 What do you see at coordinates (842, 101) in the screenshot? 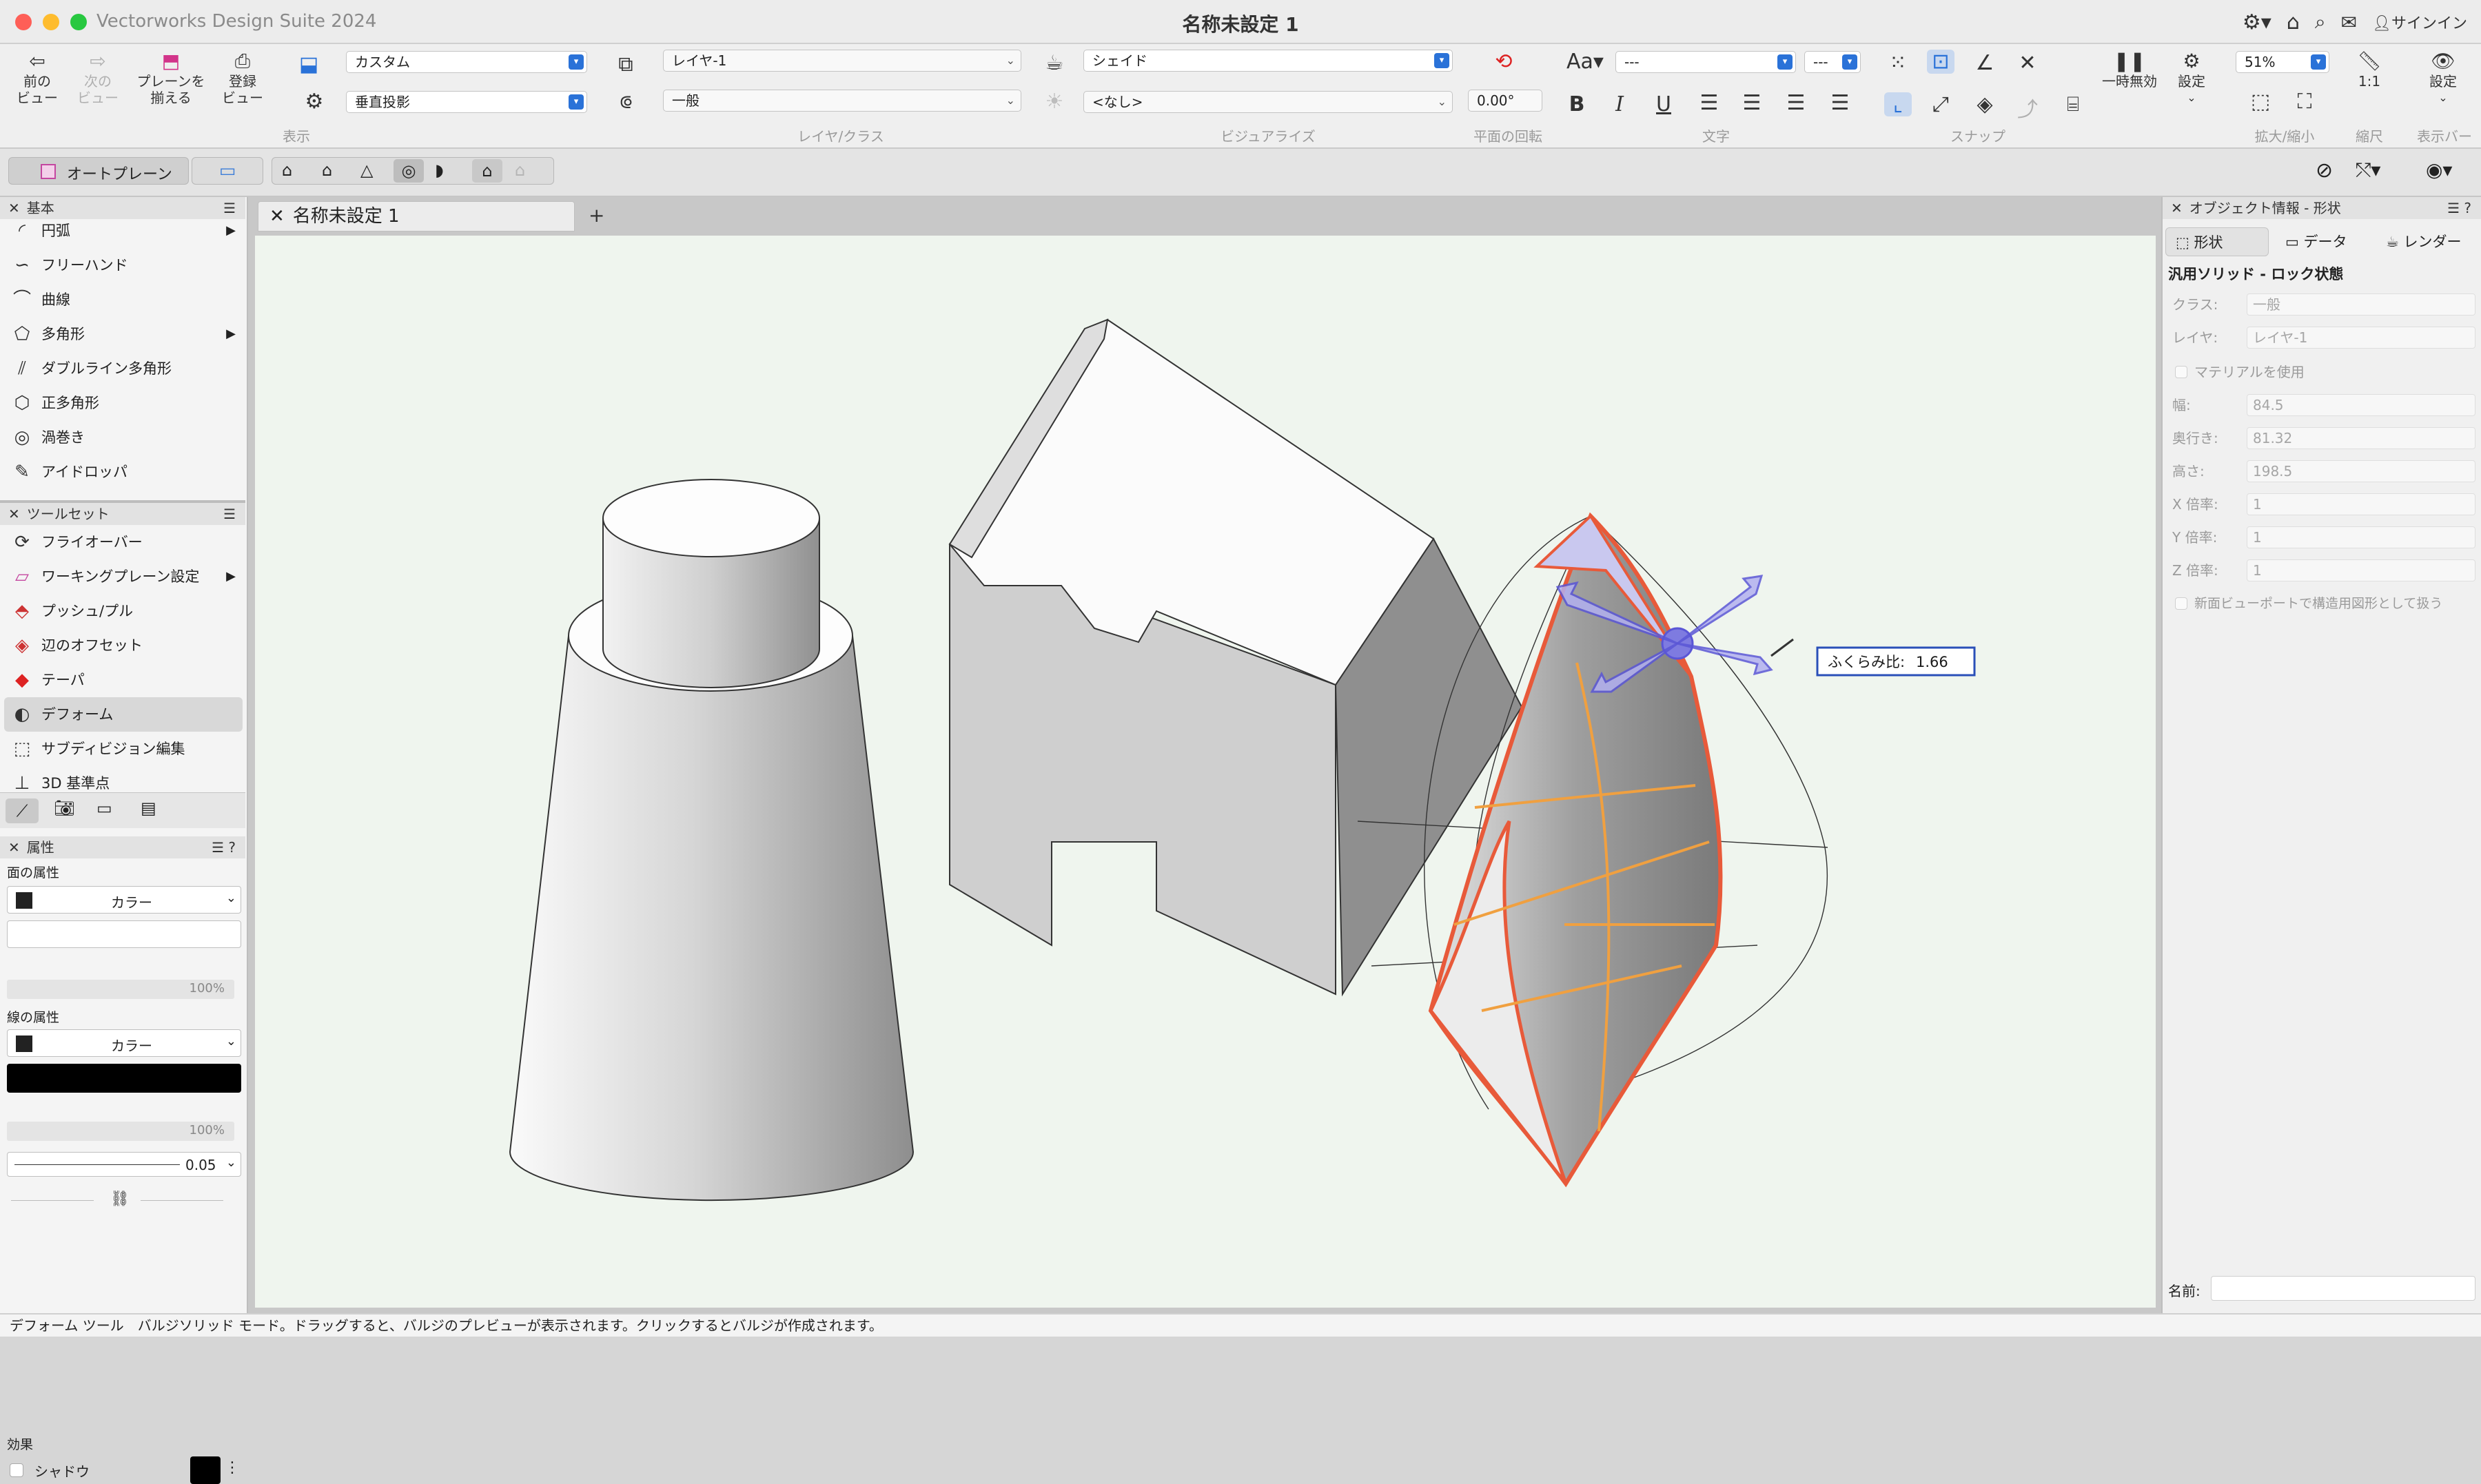
I see `class-dropdown: 一般 ⌄` at bounding box center [842, 101].